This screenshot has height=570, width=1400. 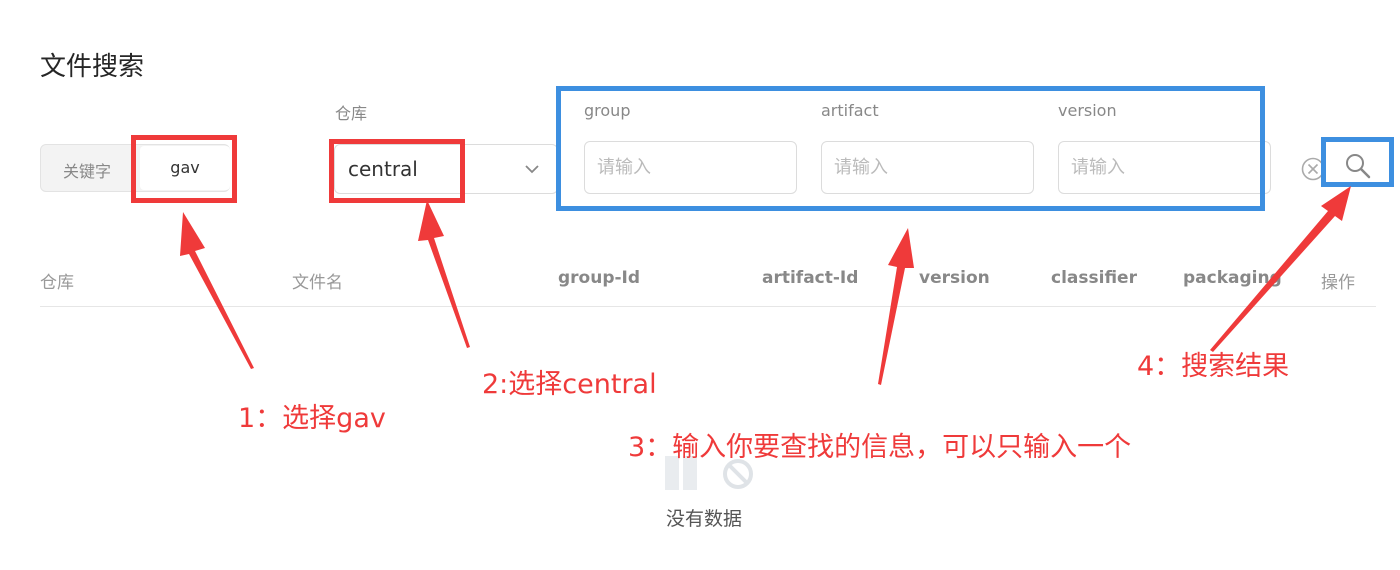 I want to click on annotation-step-3: 3：输入你要查找的信息，可以只输入一个, so click(x=880, y=447).